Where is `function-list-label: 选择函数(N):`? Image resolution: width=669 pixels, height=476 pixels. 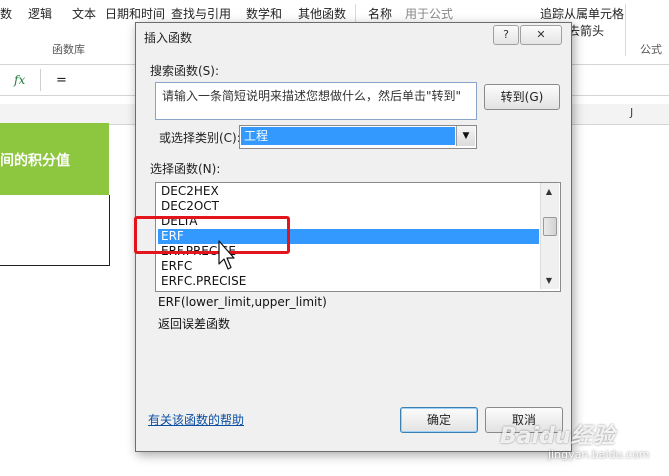
function-list-label: 选择函数(N): is located at coordinates (185, 169).